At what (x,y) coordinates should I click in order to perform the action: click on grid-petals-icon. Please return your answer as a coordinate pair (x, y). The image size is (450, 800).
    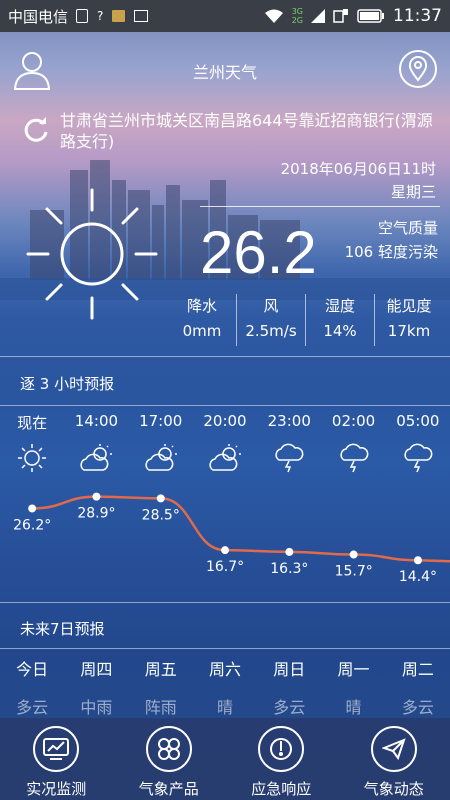
    Looking at the image, I should click on (168, 749).